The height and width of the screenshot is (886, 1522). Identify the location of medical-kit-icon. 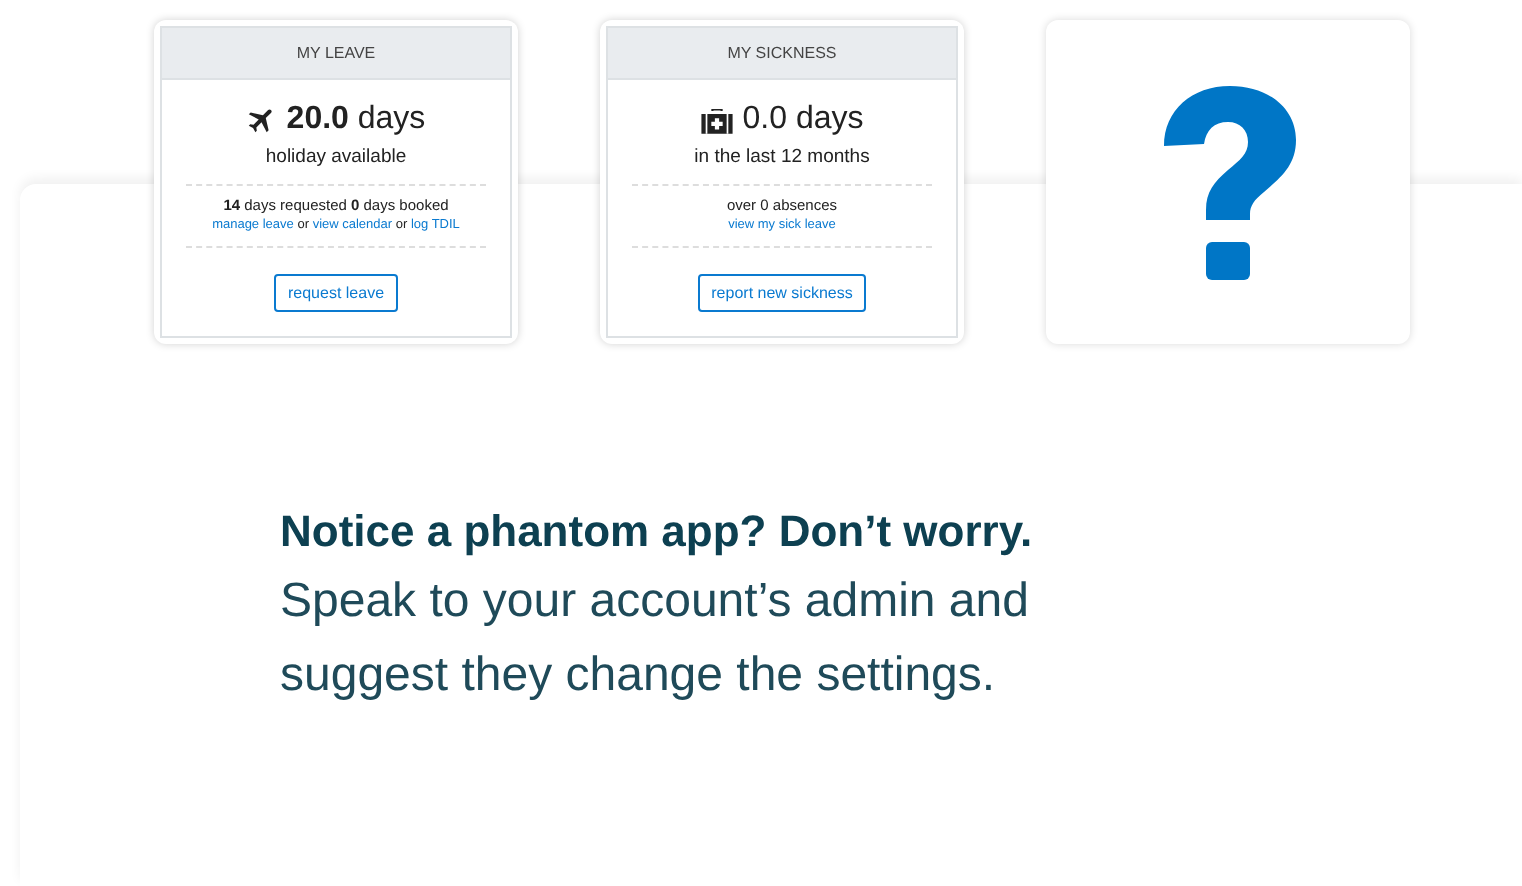
(717, 120).